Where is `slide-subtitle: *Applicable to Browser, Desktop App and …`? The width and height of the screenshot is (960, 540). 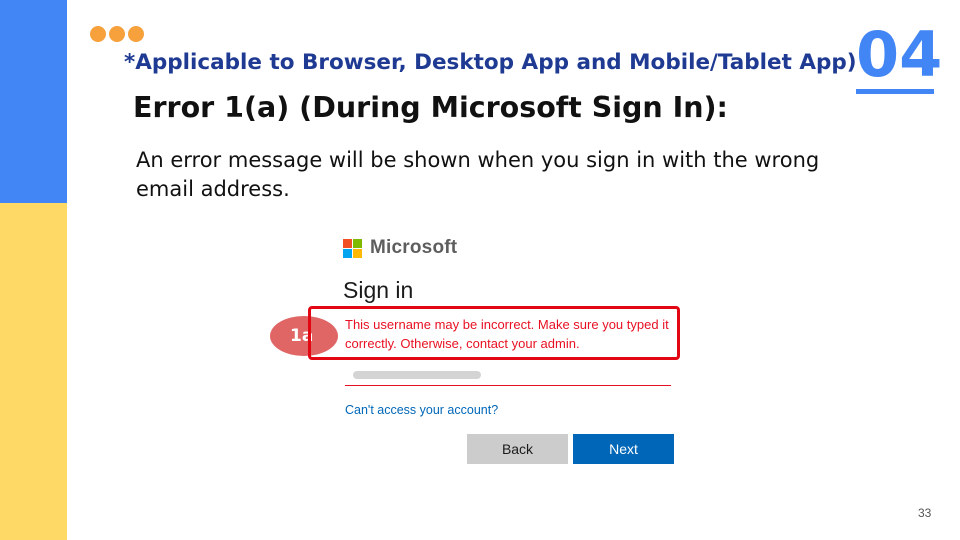 slide-subtitle: *Applicable to Browser, Desktop App and … is located at coordinates (490, 62).